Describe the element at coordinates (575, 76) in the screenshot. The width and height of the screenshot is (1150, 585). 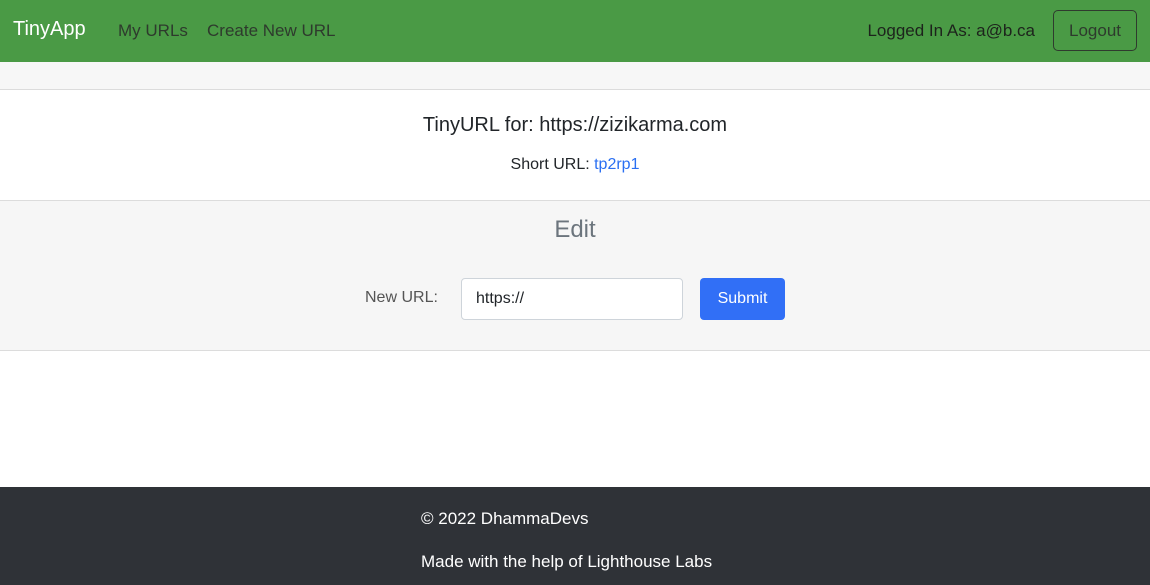
I see `header-band` at that location.